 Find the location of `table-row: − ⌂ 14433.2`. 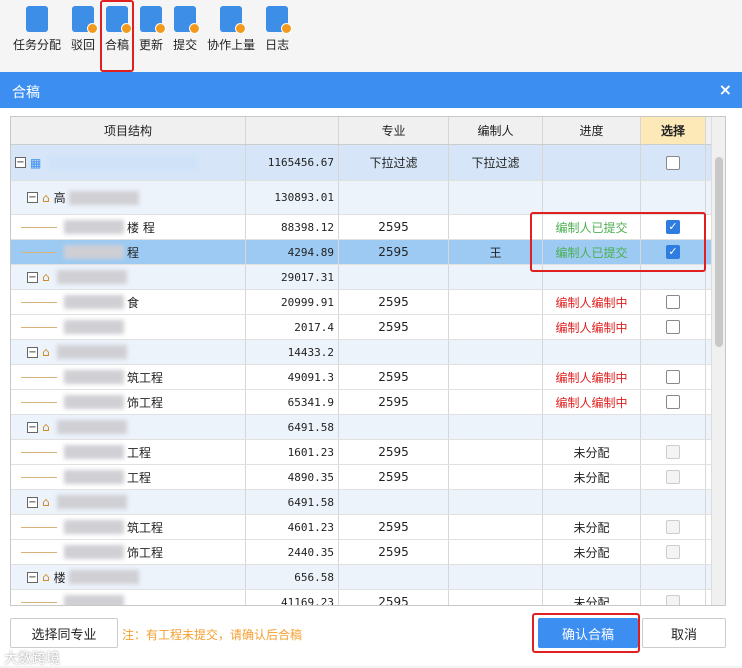

table-row: − ⌂ 14433.2 is located at coordinates (368, 352).